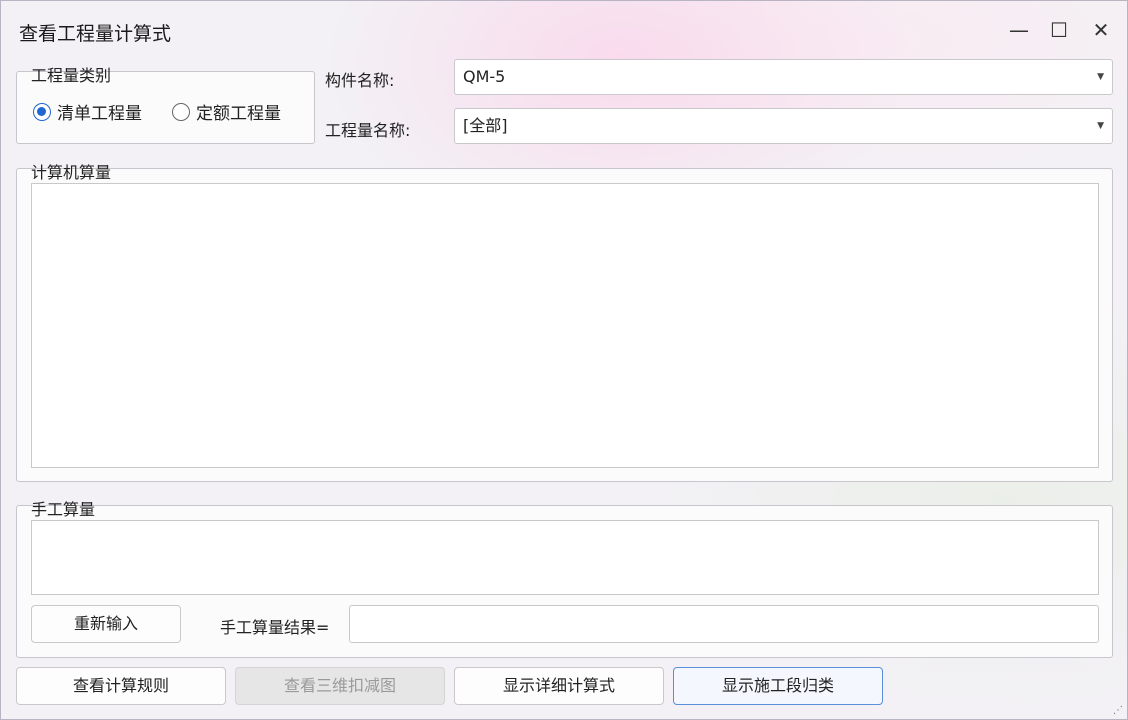 This screenshot has width=1128, height=720. I want to click on close-button: ✕, so click(1101, 30).